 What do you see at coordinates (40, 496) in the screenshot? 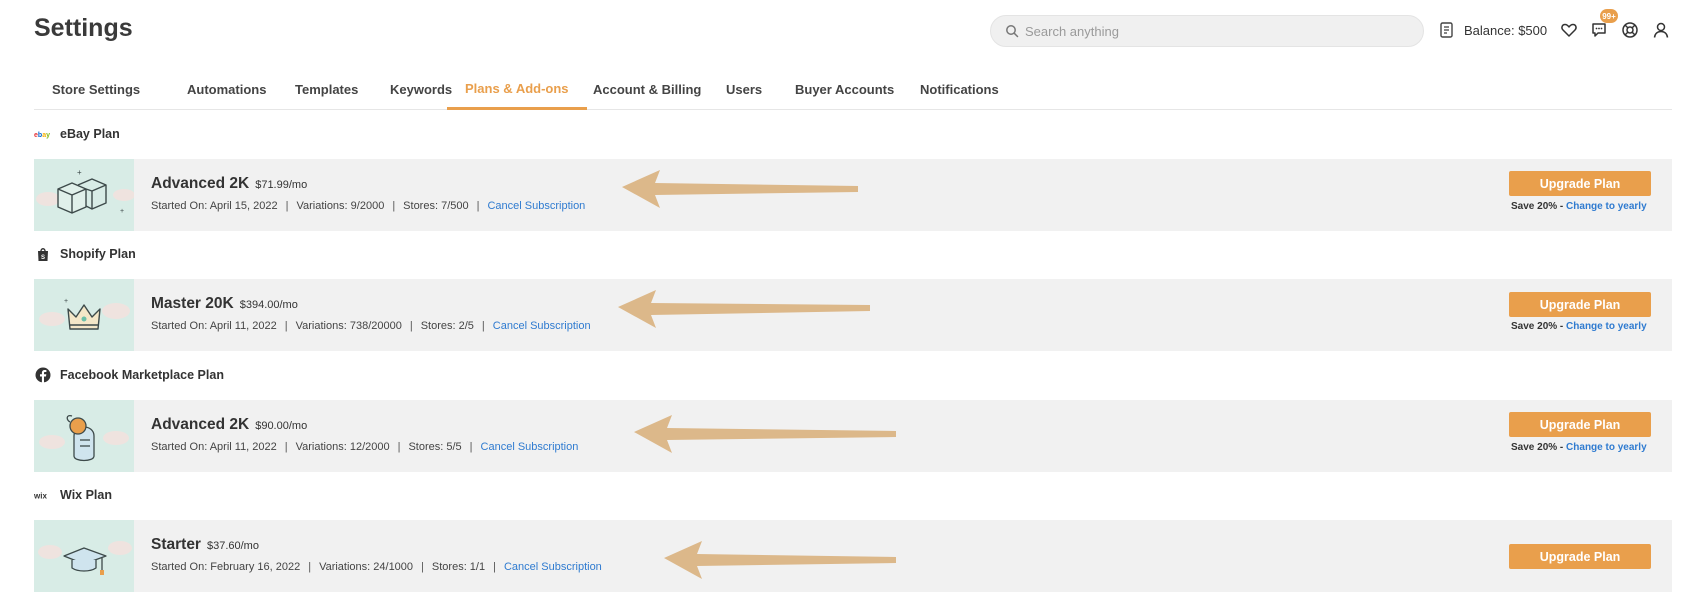
I see `svg-text: wix` at bounding box center [40, 496].